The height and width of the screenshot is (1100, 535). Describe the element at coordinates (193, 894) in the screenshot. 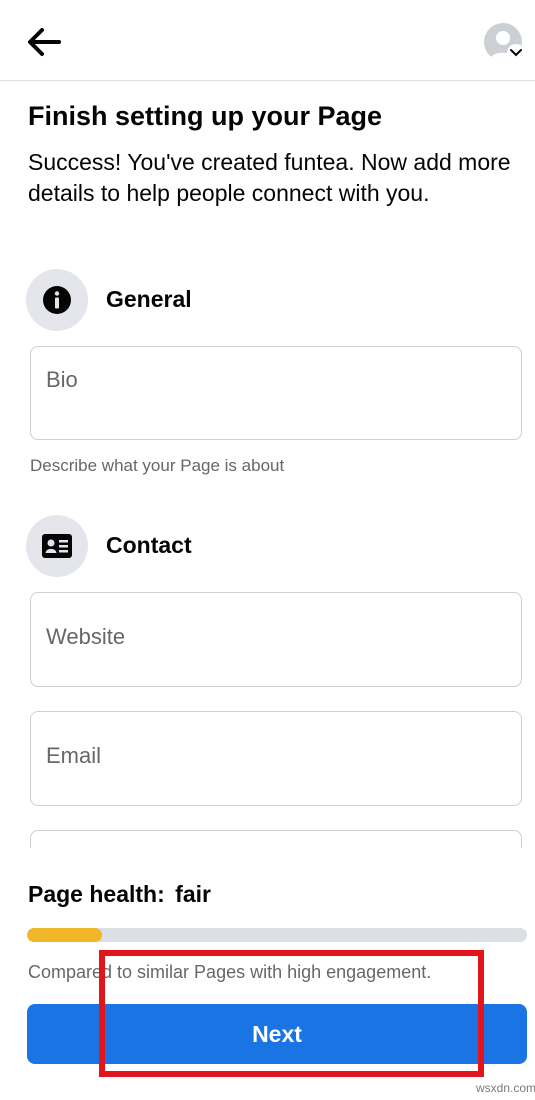

I see `page-health-value: fair` at that location.